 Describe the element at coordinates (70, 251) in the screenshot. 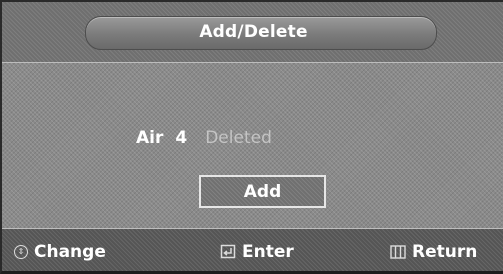

I see `hint-change-label: Change` at that location.